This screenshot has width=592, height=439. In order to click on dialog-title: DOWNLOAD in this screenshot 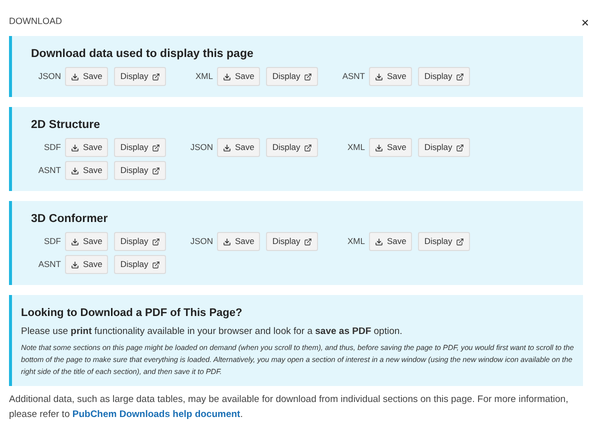, I will do `click(35, 21)`.